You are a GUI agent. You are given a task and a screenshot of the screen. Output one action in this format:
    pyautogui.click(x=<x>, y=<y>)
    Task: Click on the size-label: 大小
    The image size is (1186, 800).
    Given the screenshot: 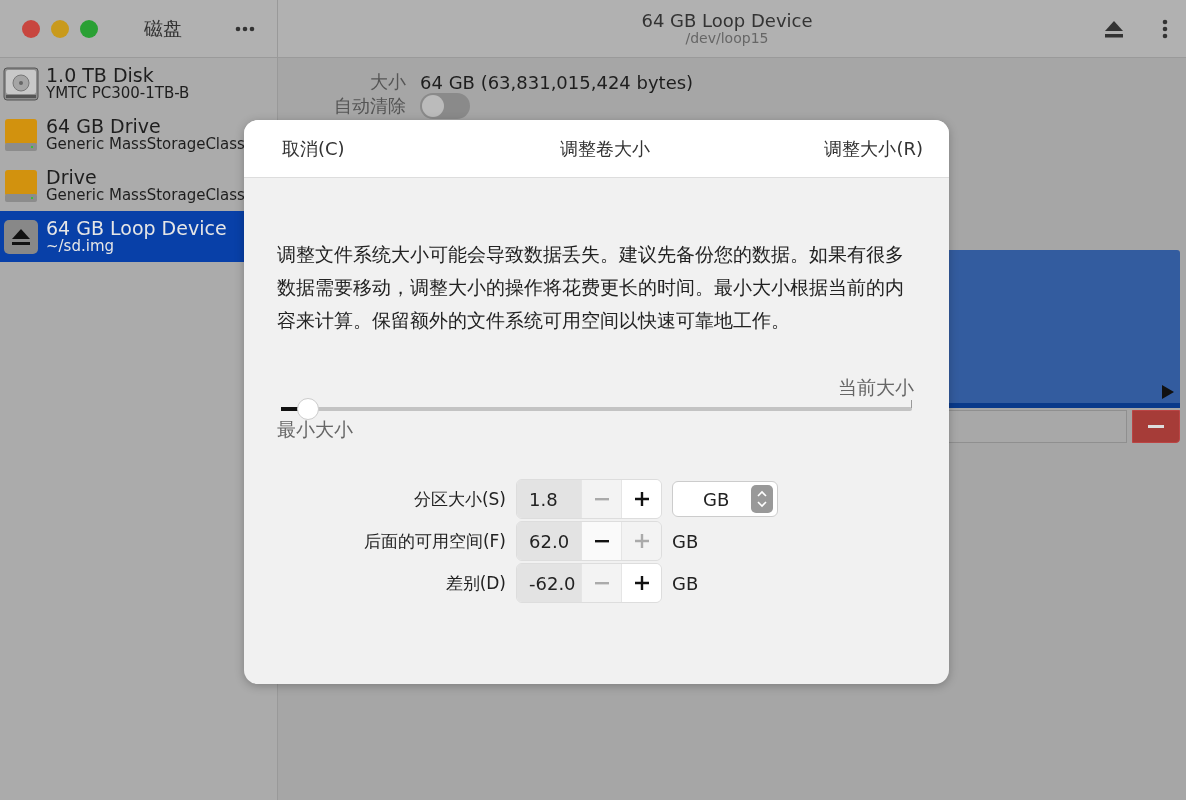 What is the action you would take?
    pyautogui.click(x=387, y=82)
    